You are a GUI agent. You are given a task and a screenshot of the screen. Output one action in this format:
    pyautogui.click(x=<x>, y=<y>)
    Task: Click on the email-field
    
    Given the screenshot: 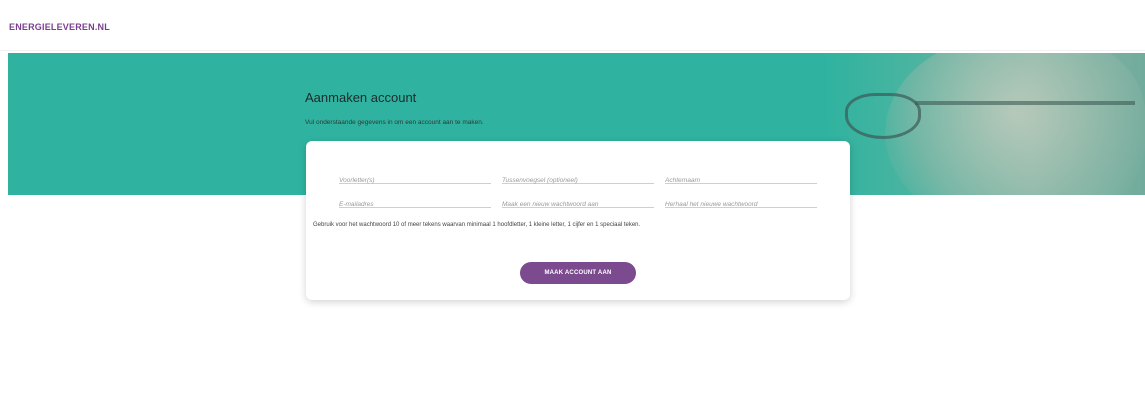 What is the action you would take?
    pyautogui.click(x=415, y=202)
    